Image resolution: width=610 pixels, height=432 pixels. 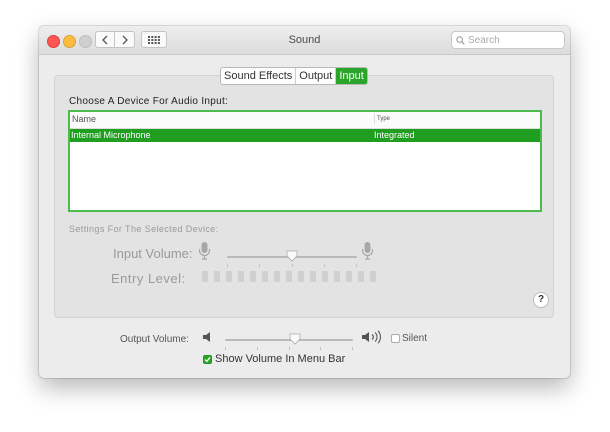 What do you see at coordinates (204, 251) in the screenshot?
I see `microphone-low-icon` at bounding box center [204, 251].